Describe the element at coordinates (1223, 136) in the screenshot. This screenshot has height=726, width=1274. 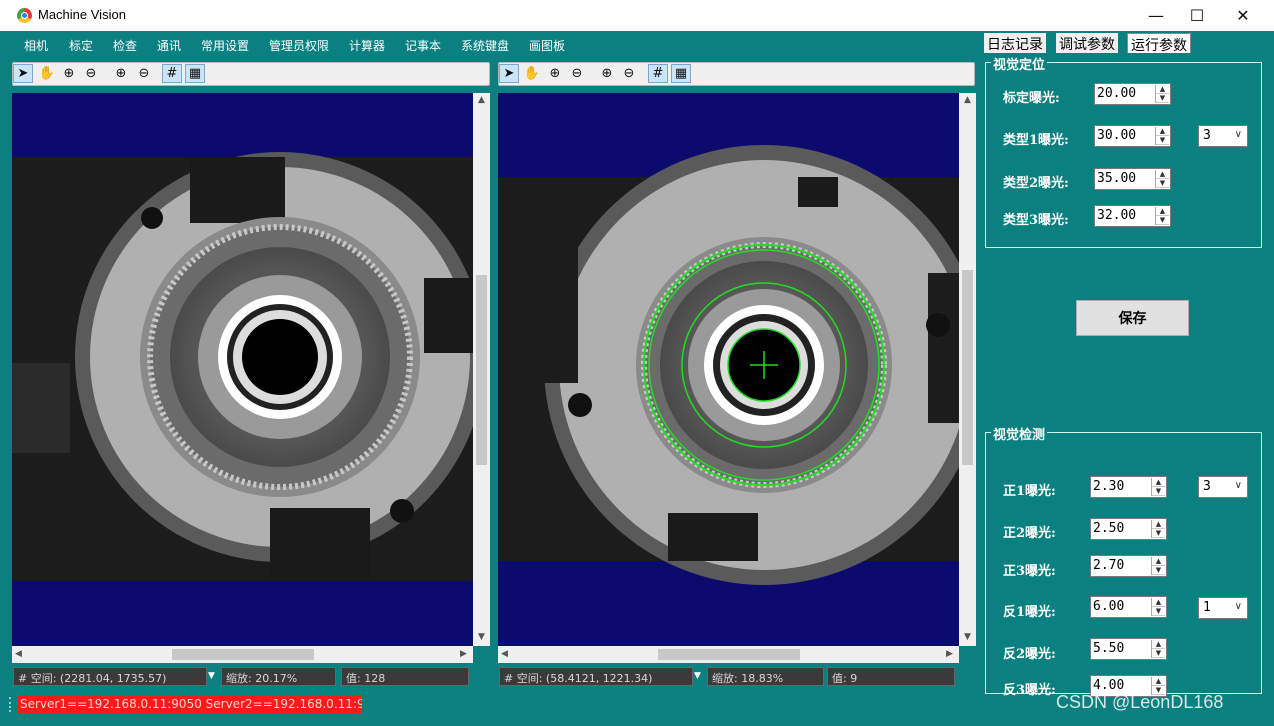
I see `type1-select: 3 ∨` at that location.